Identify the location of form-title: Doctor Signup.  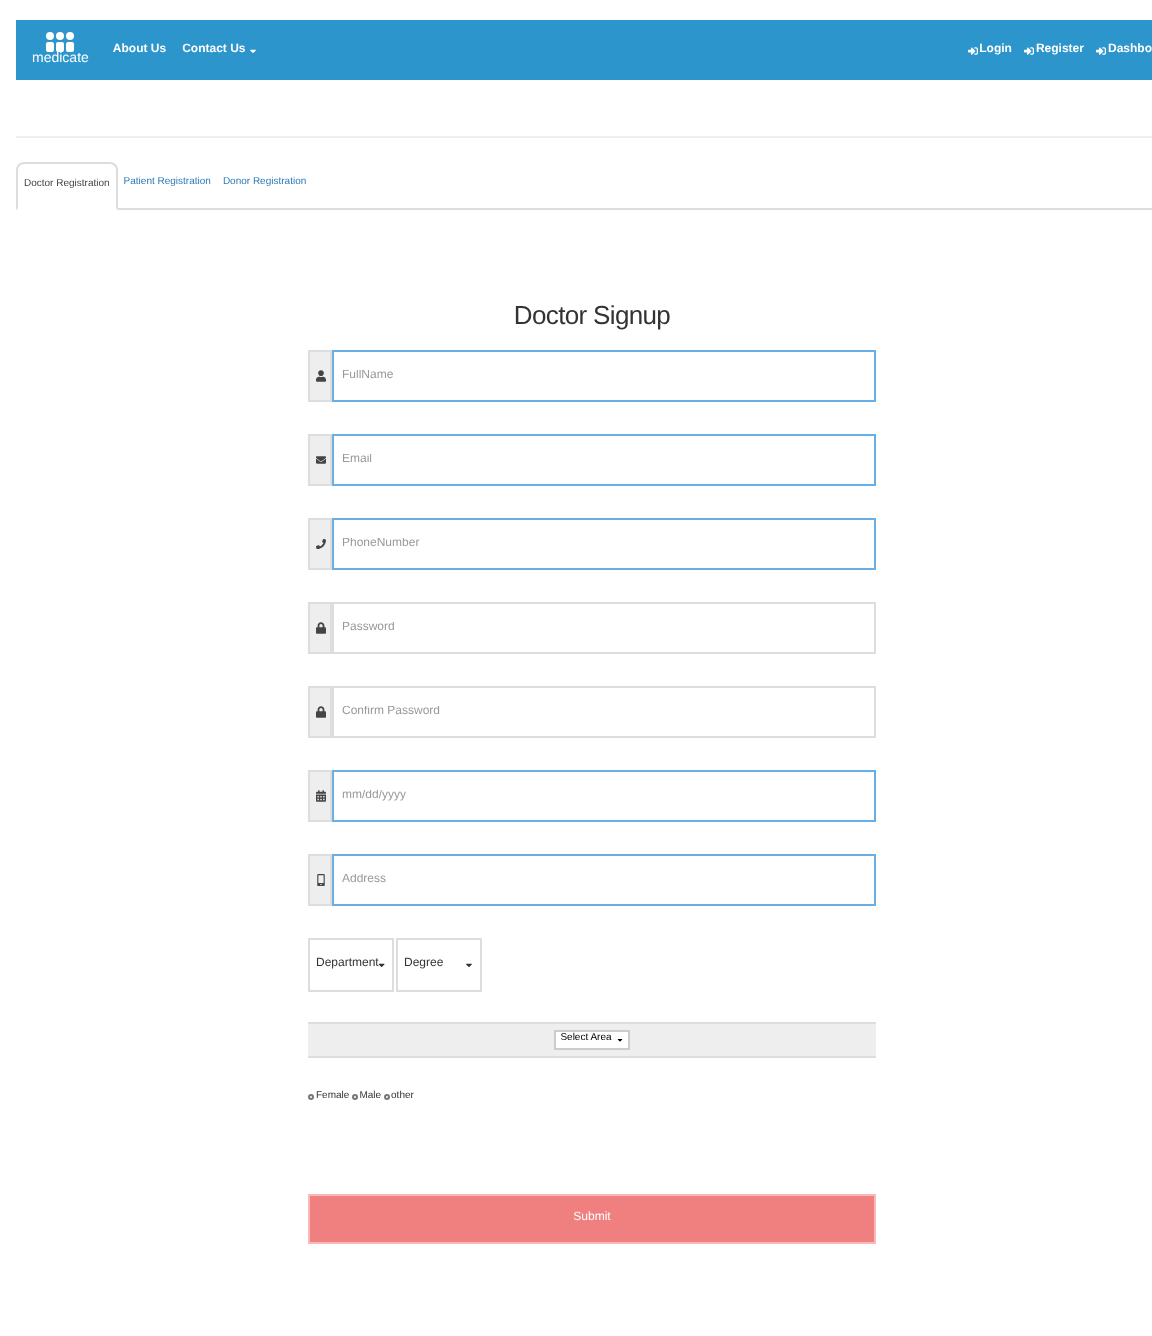
(592, 316).